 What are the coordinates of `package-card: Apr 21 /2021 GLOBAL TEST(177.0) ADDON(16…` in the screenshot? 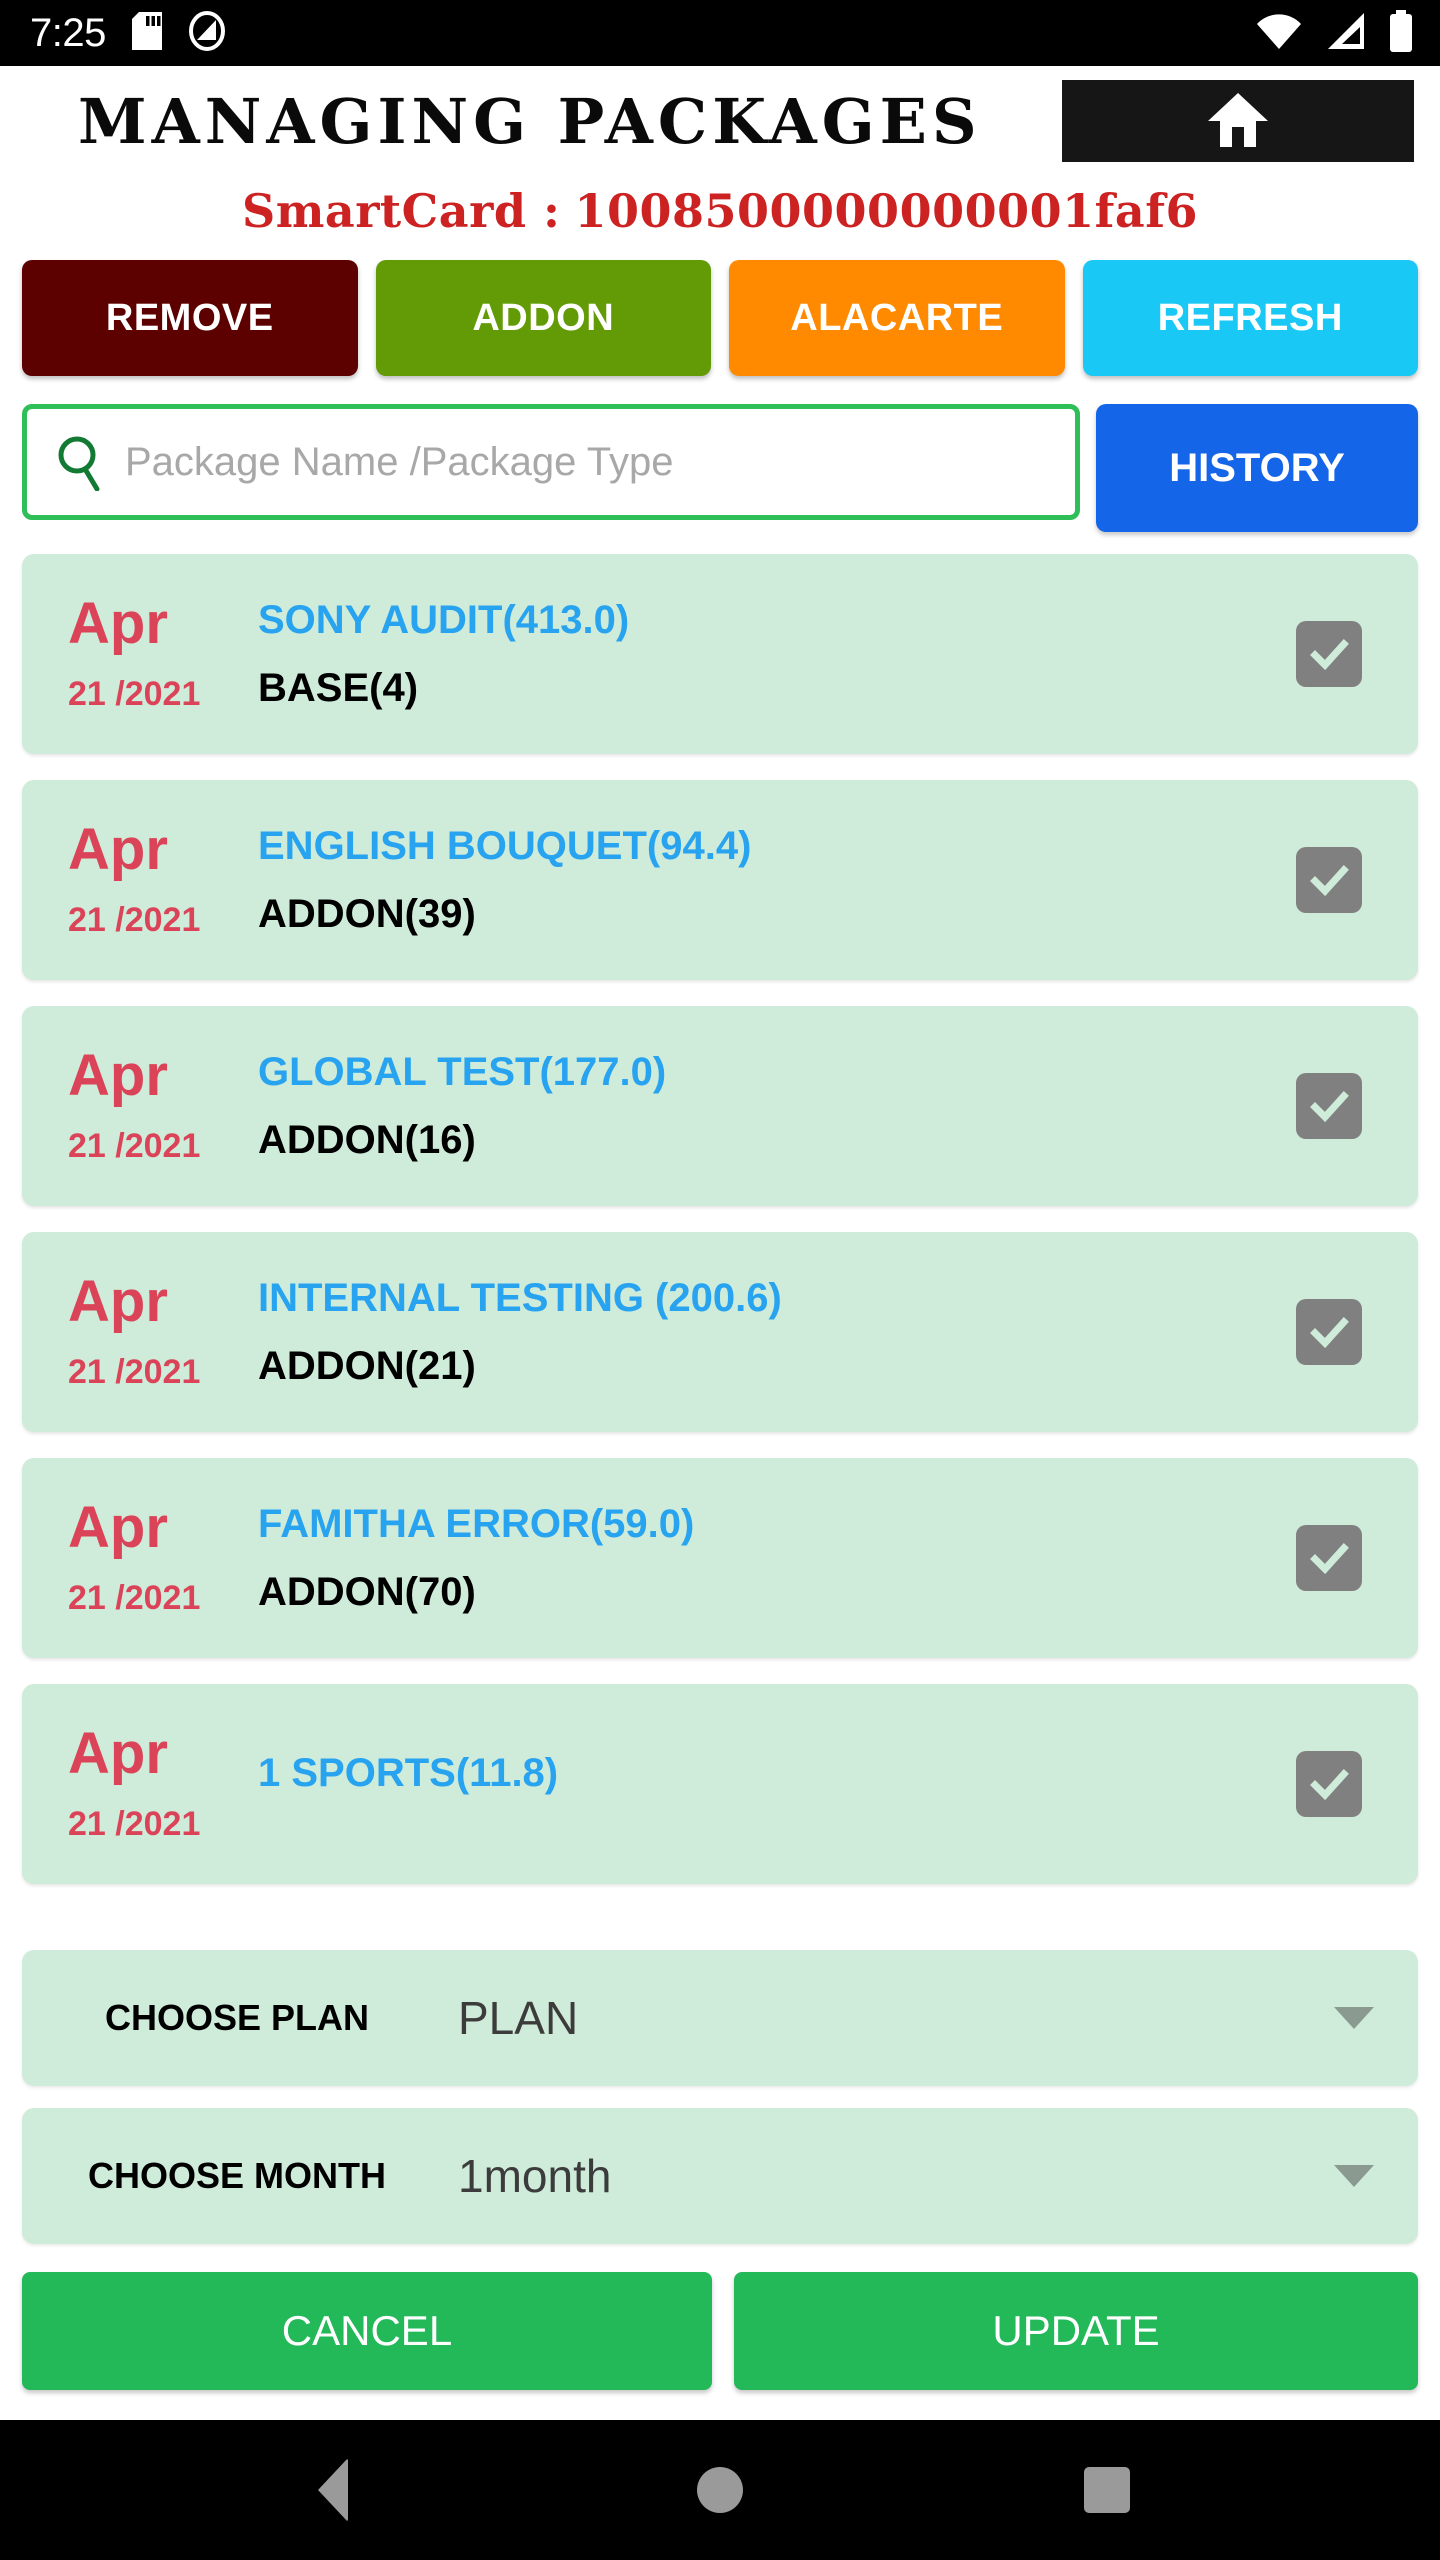 It's located at (720, 1106).